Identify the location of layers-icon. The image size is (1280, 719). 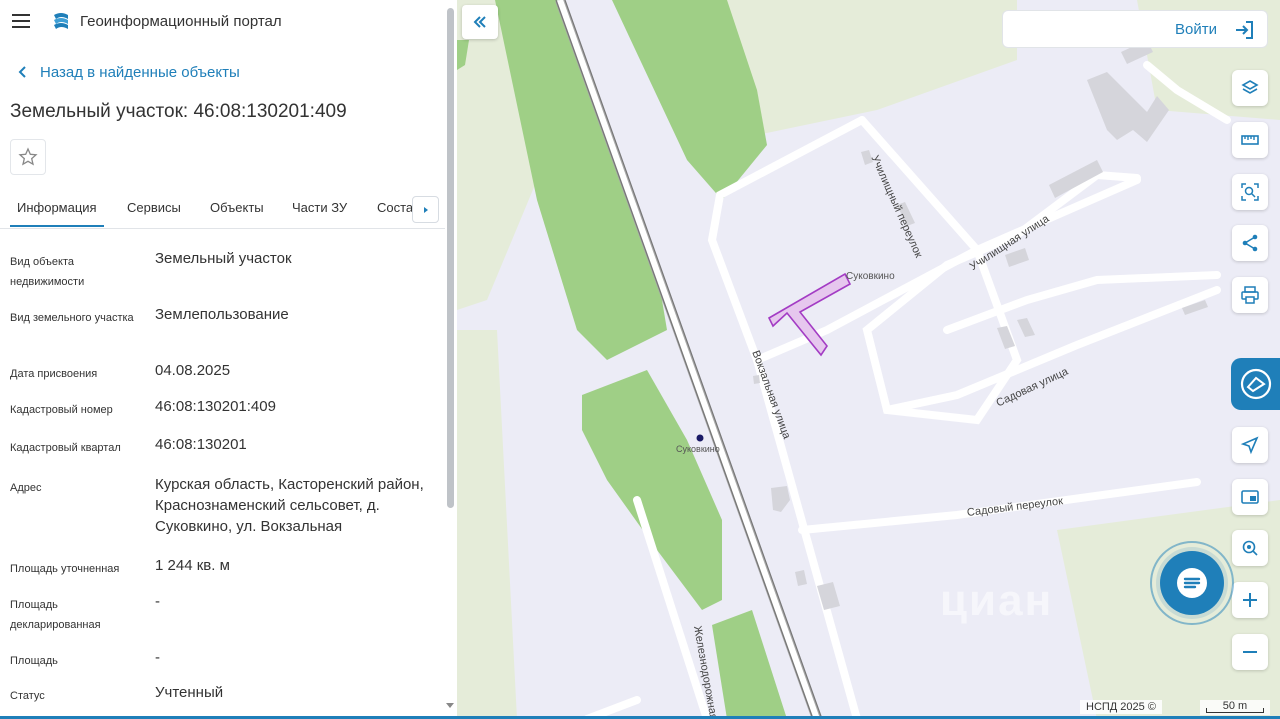
(1250, 87).